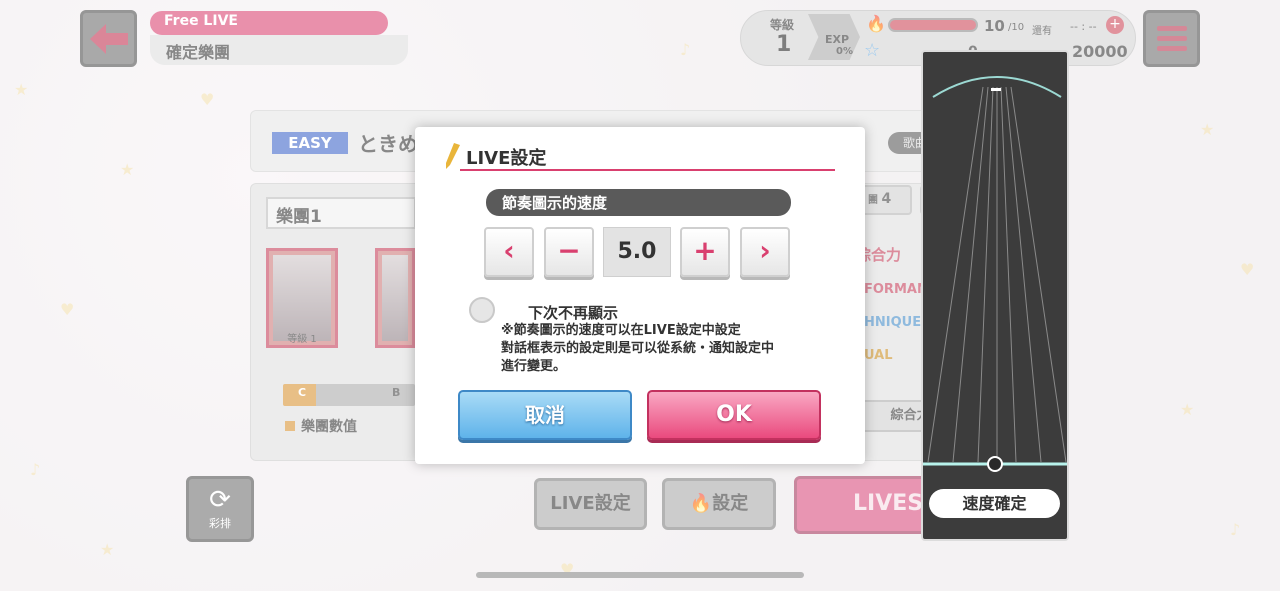 Image resolution: width=1280 pixels, height=591 pixels. Describe the element at coordinates (573, 313) in the screenshot. I see `dont-show-again-label: 下次不再顯示` at that location.